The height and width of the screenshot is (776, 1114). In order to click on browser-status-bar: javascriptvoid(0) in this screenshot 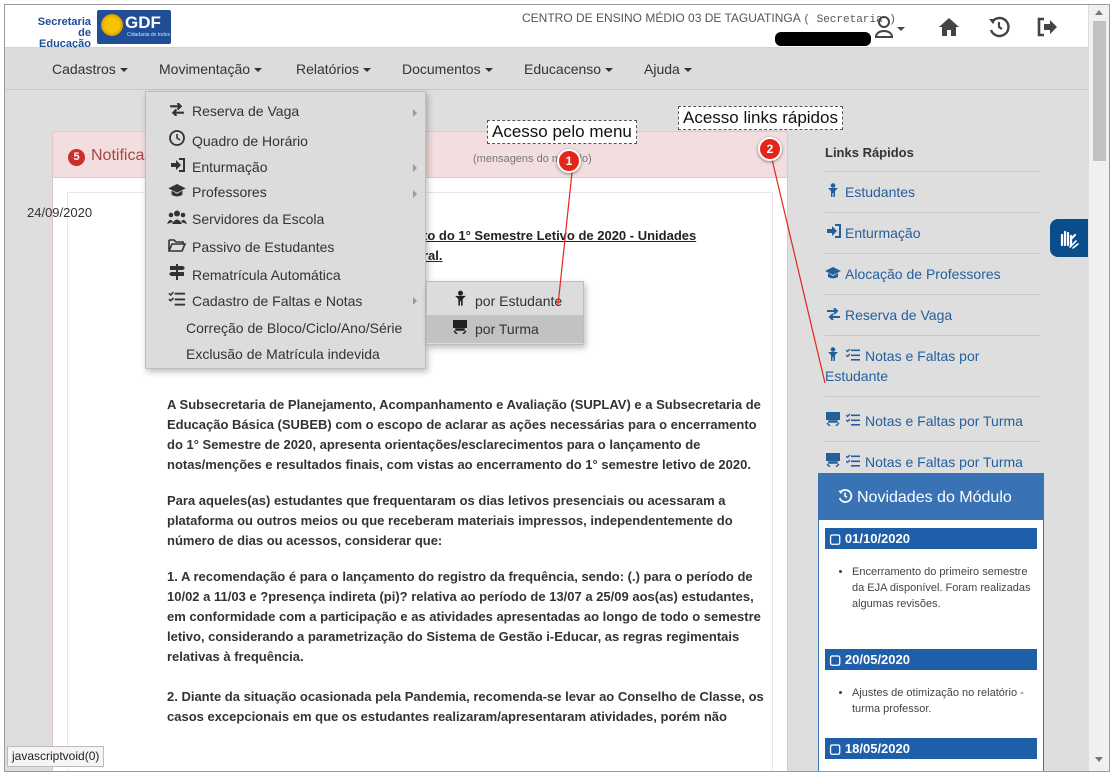, I will do `click(56, 756)`.